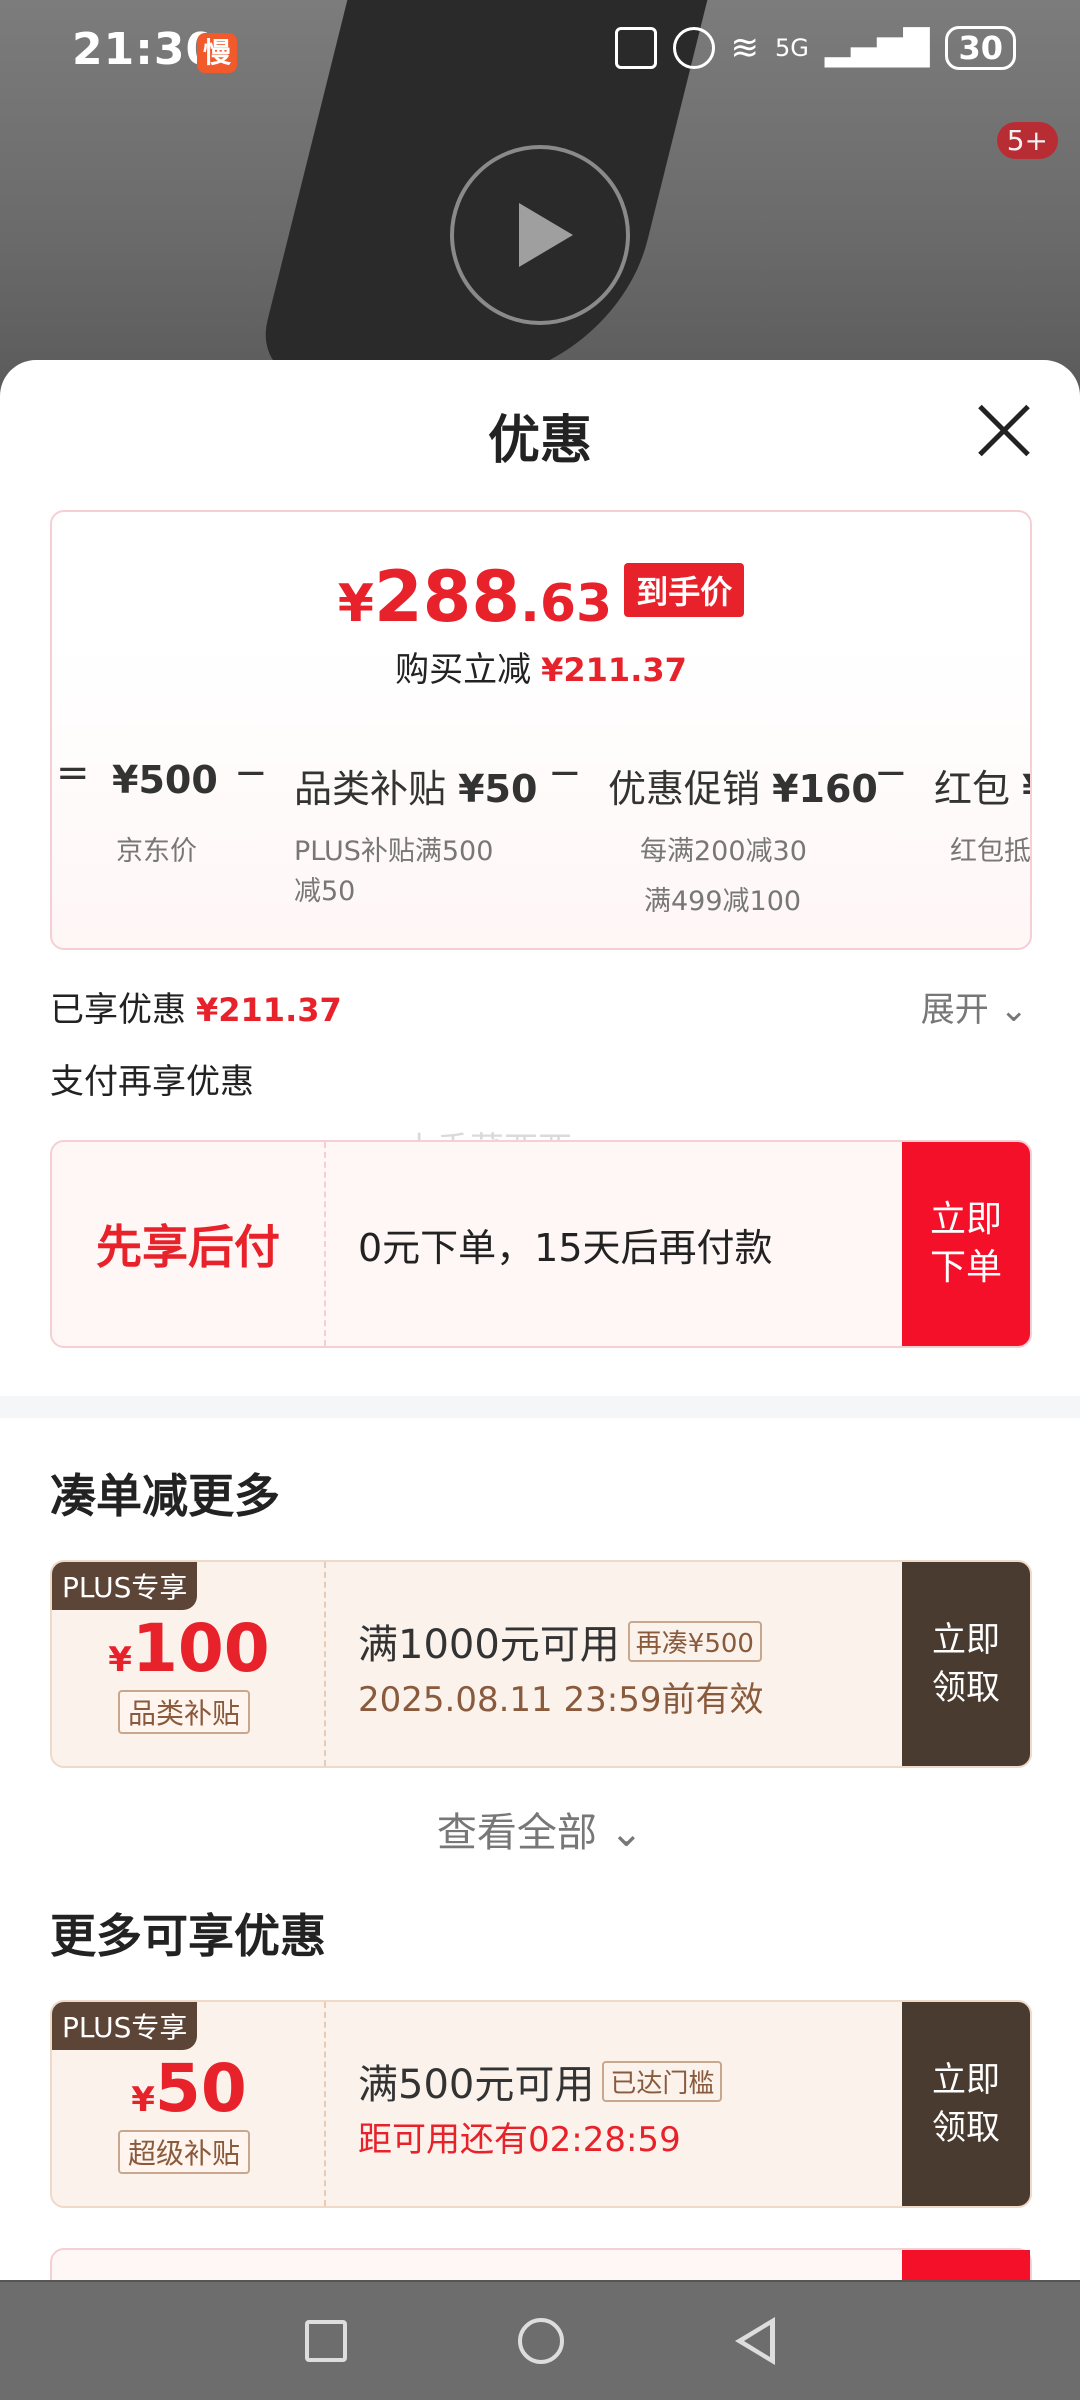 The image size is (1080, 2400). I want to click on view-all-button: 查看全部 ⌄, so click(540, 1829).